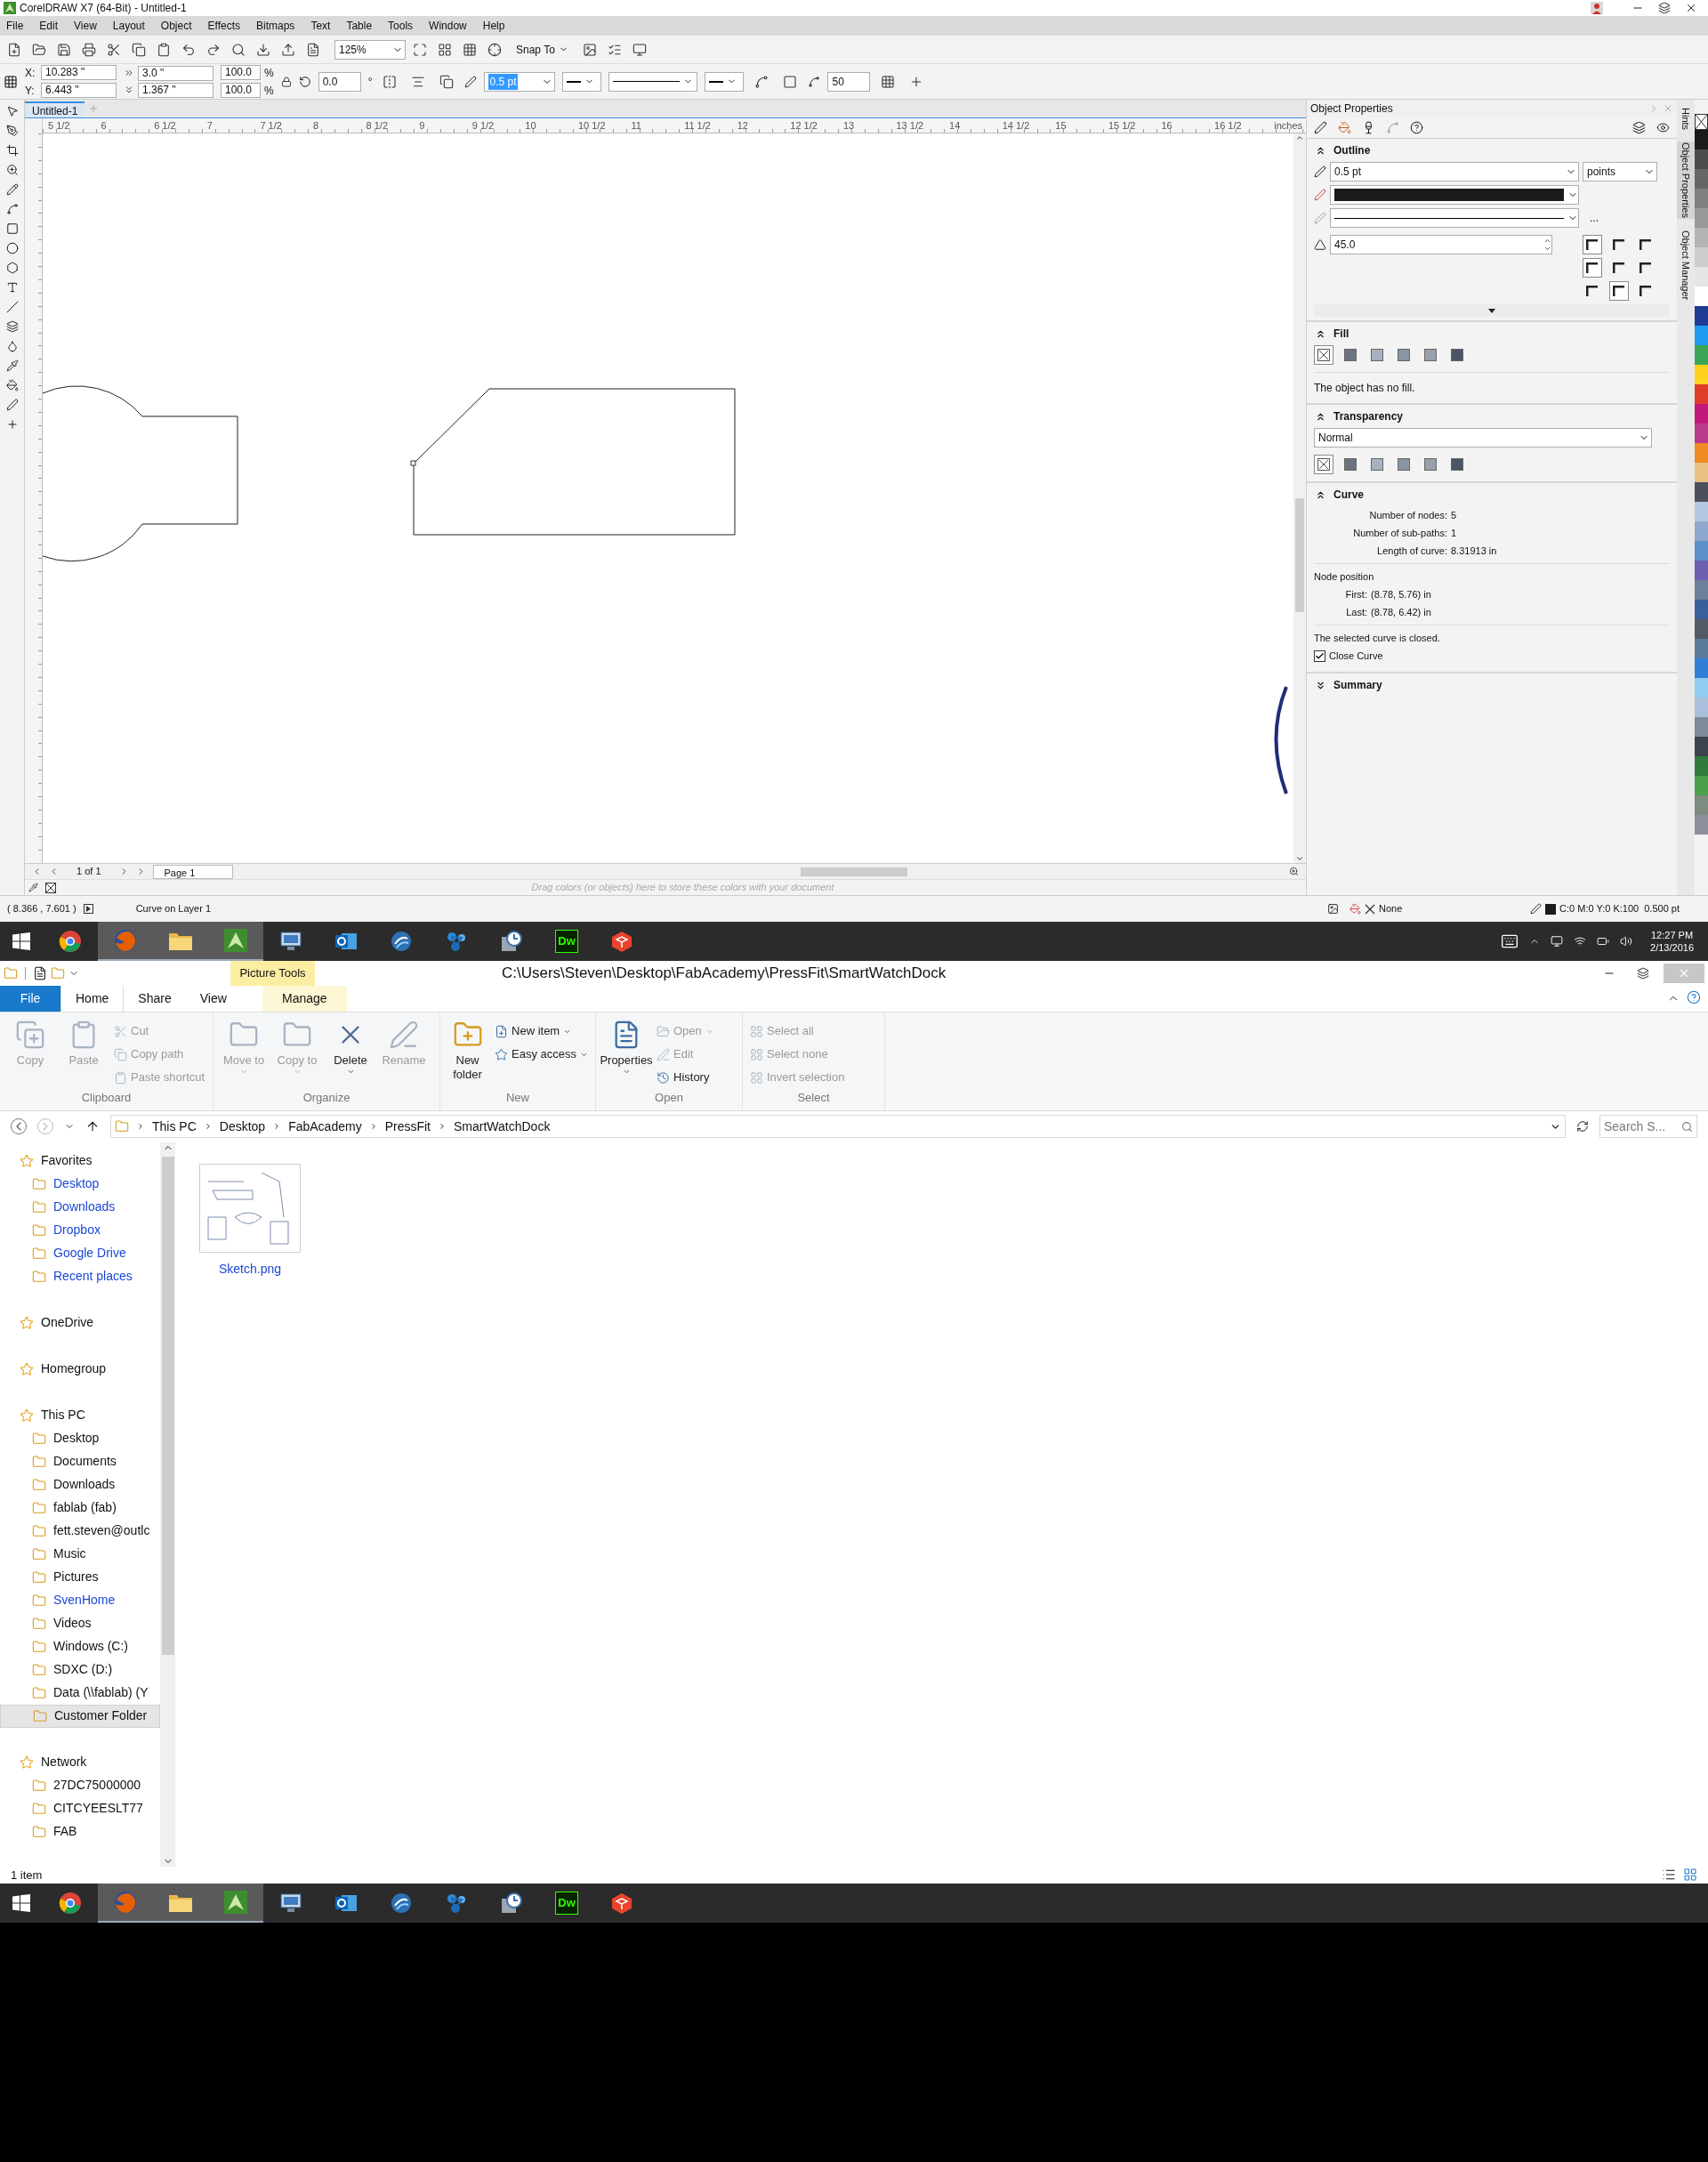  Describe the element at coordinates (79, 91) in the screenshot. I see `y-position-field: 6.443 "` at that location.